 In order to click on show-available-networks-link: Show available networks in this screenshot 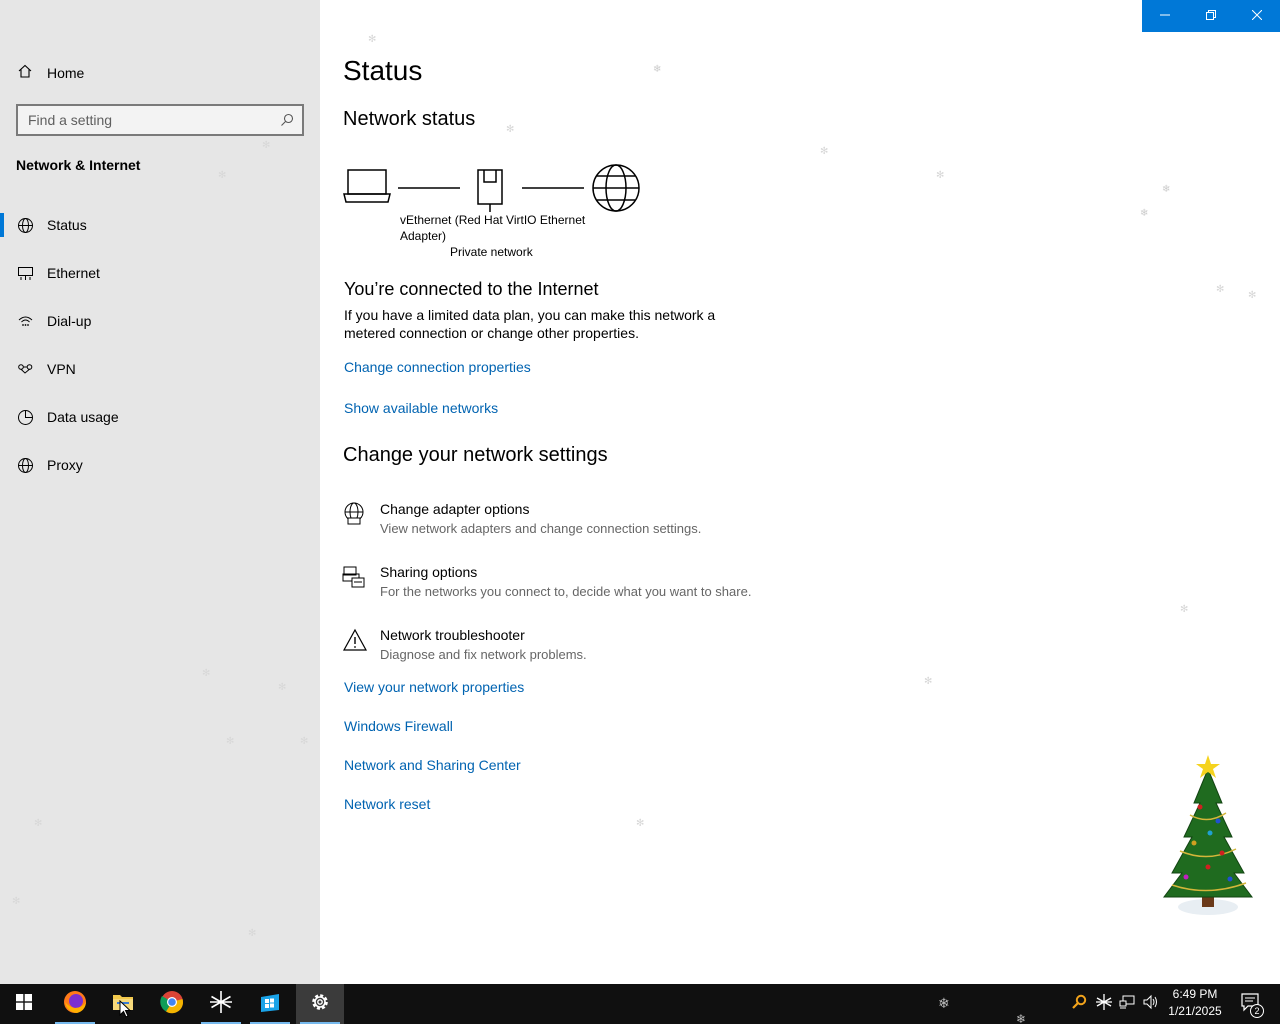, I will do `click(421, 408)`.